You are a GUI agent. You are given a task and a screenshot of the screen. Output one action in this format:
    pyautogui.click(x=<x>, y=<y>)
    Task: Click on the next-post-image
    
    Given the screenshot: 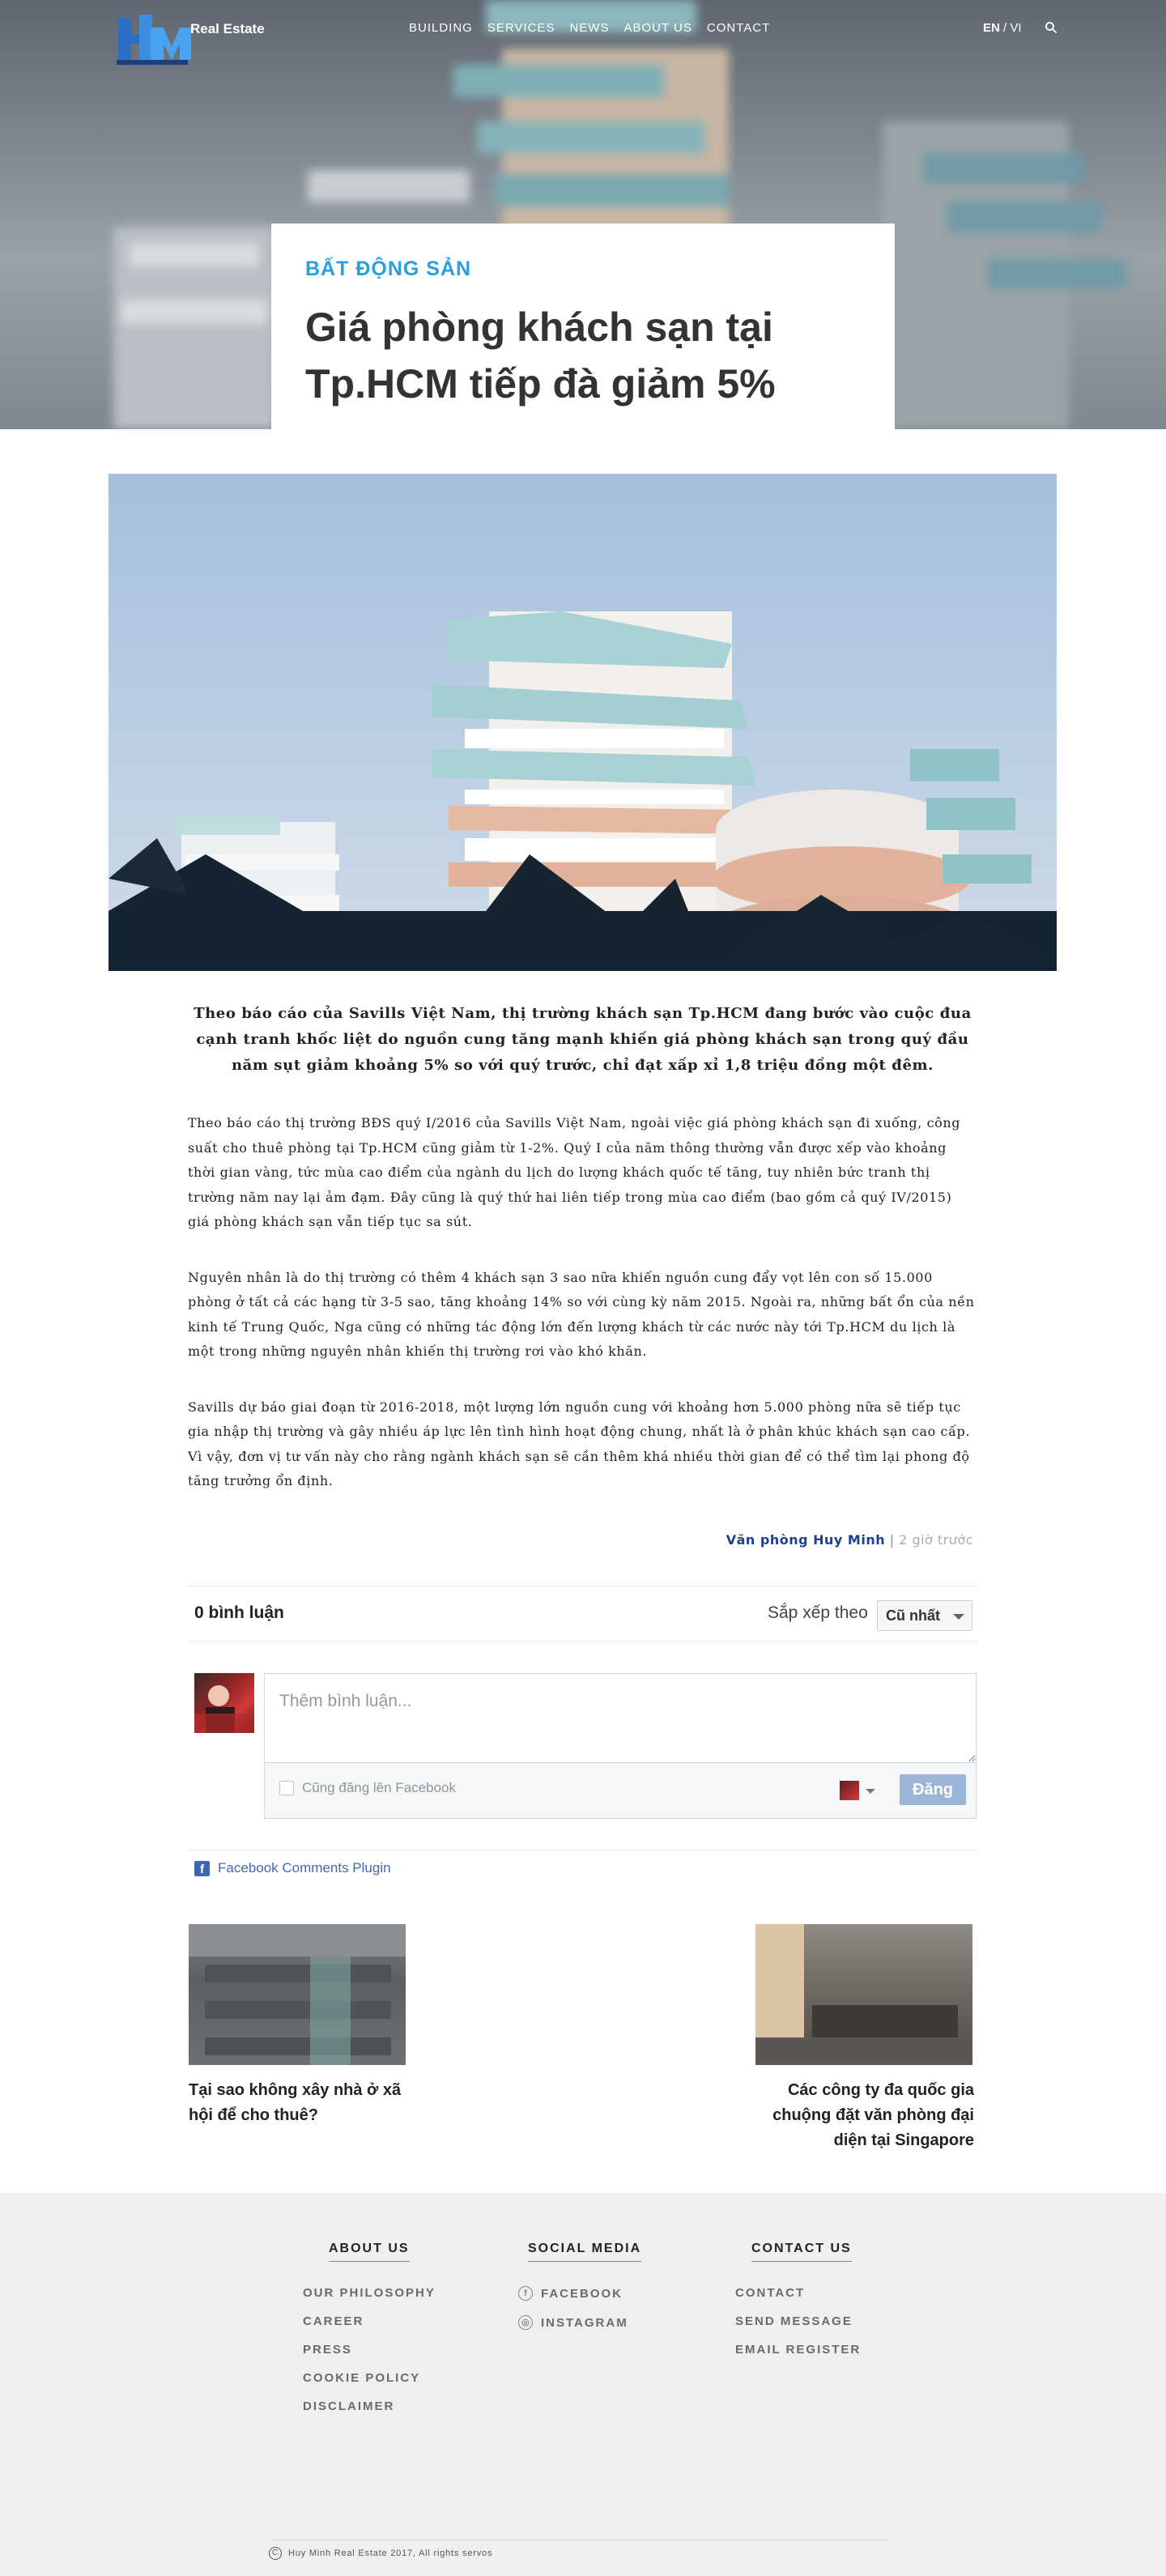 What is the action you would take?
    pyautogui.click(x=863, y=1994)
    